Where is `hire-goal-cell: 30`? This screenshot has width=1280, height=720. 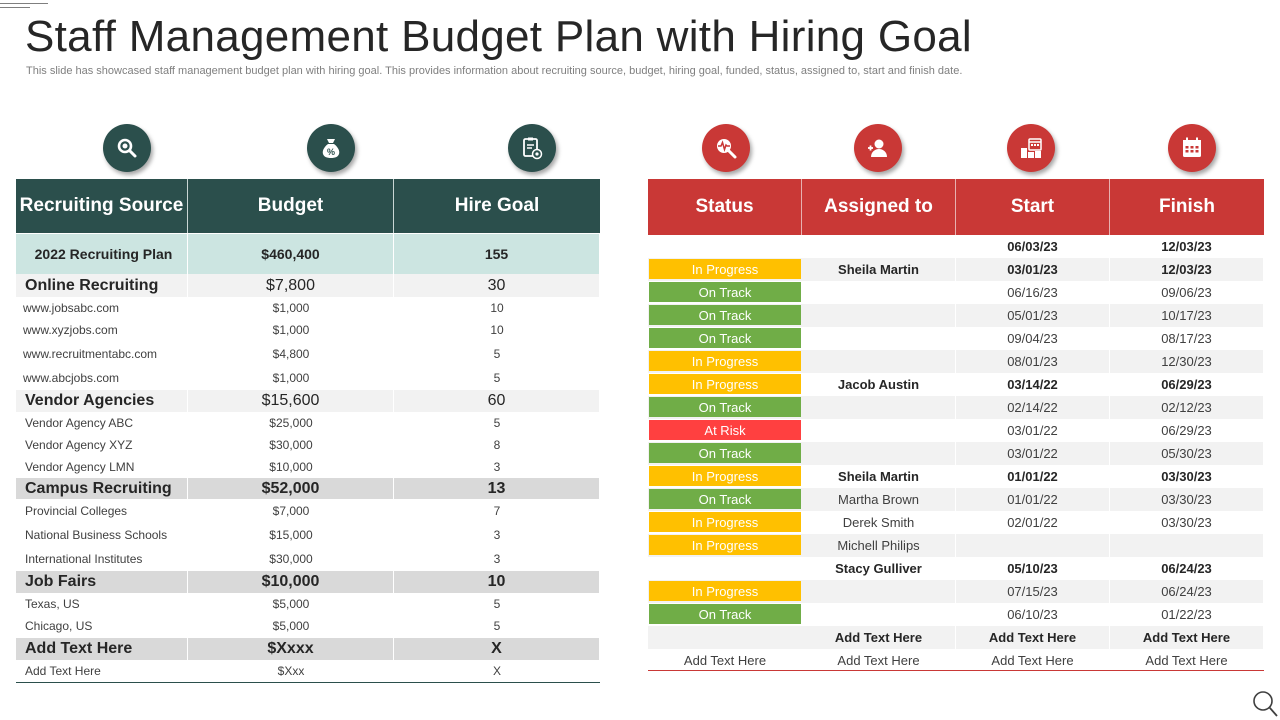
hire-goal-cell: 30 is located at coordinates (497, 285).